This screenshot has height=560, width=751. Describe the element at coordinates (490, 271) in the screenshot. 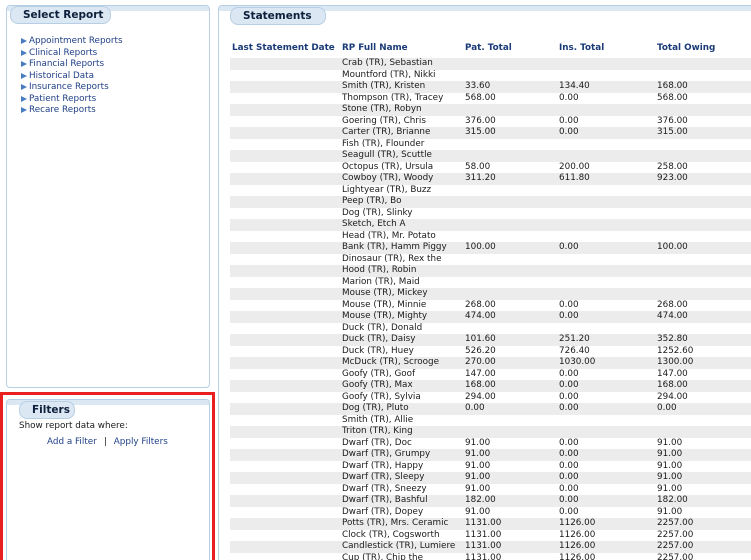

I see `table-row: Hood (TR), Robin` at that location.